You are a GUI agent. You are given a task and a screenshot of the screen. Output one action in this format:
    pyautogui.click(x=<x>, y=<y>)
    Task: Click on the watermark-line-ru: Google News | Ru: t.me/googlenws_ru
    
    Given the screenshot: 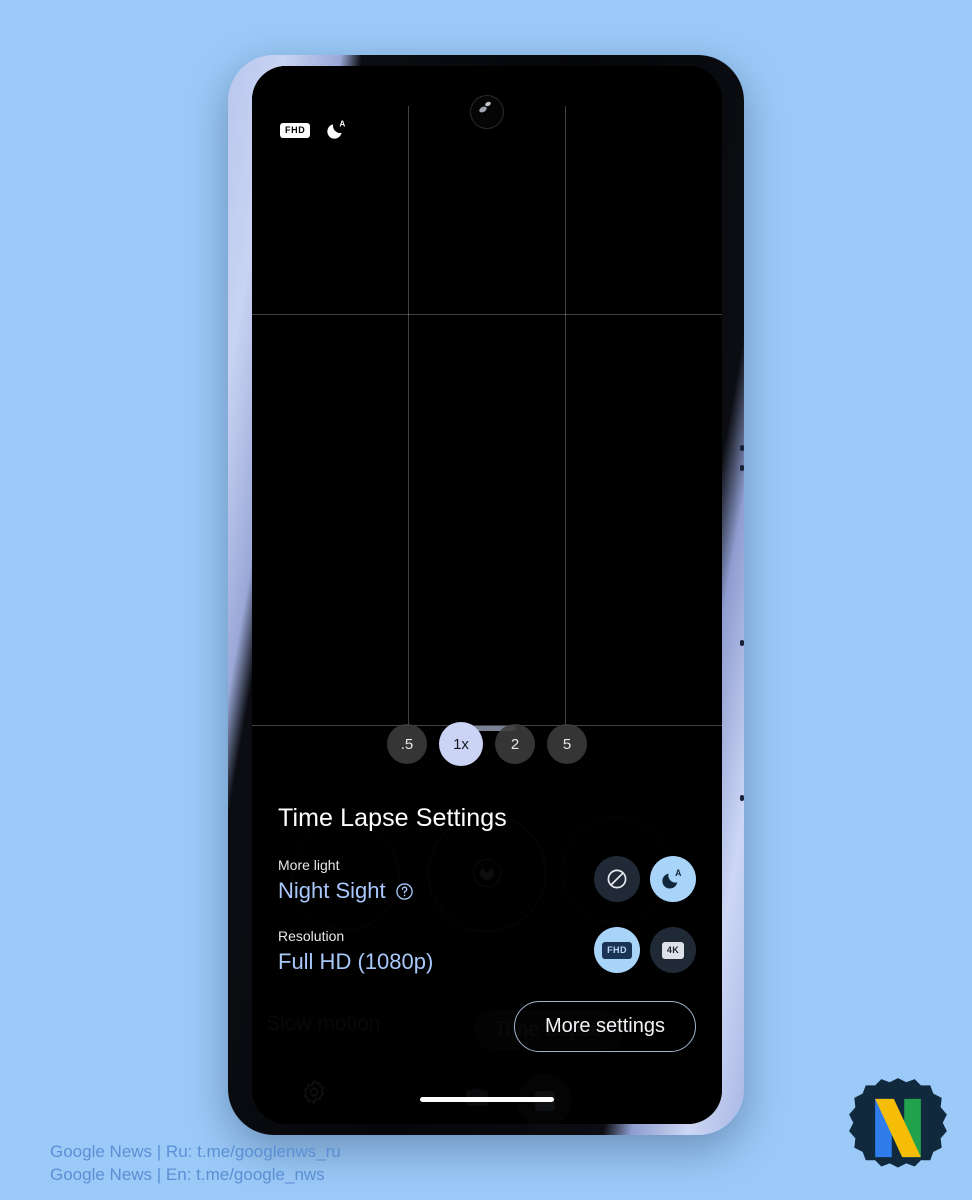 What is the action you would take?
    pyautogui.click(x=195, y=1151)
    